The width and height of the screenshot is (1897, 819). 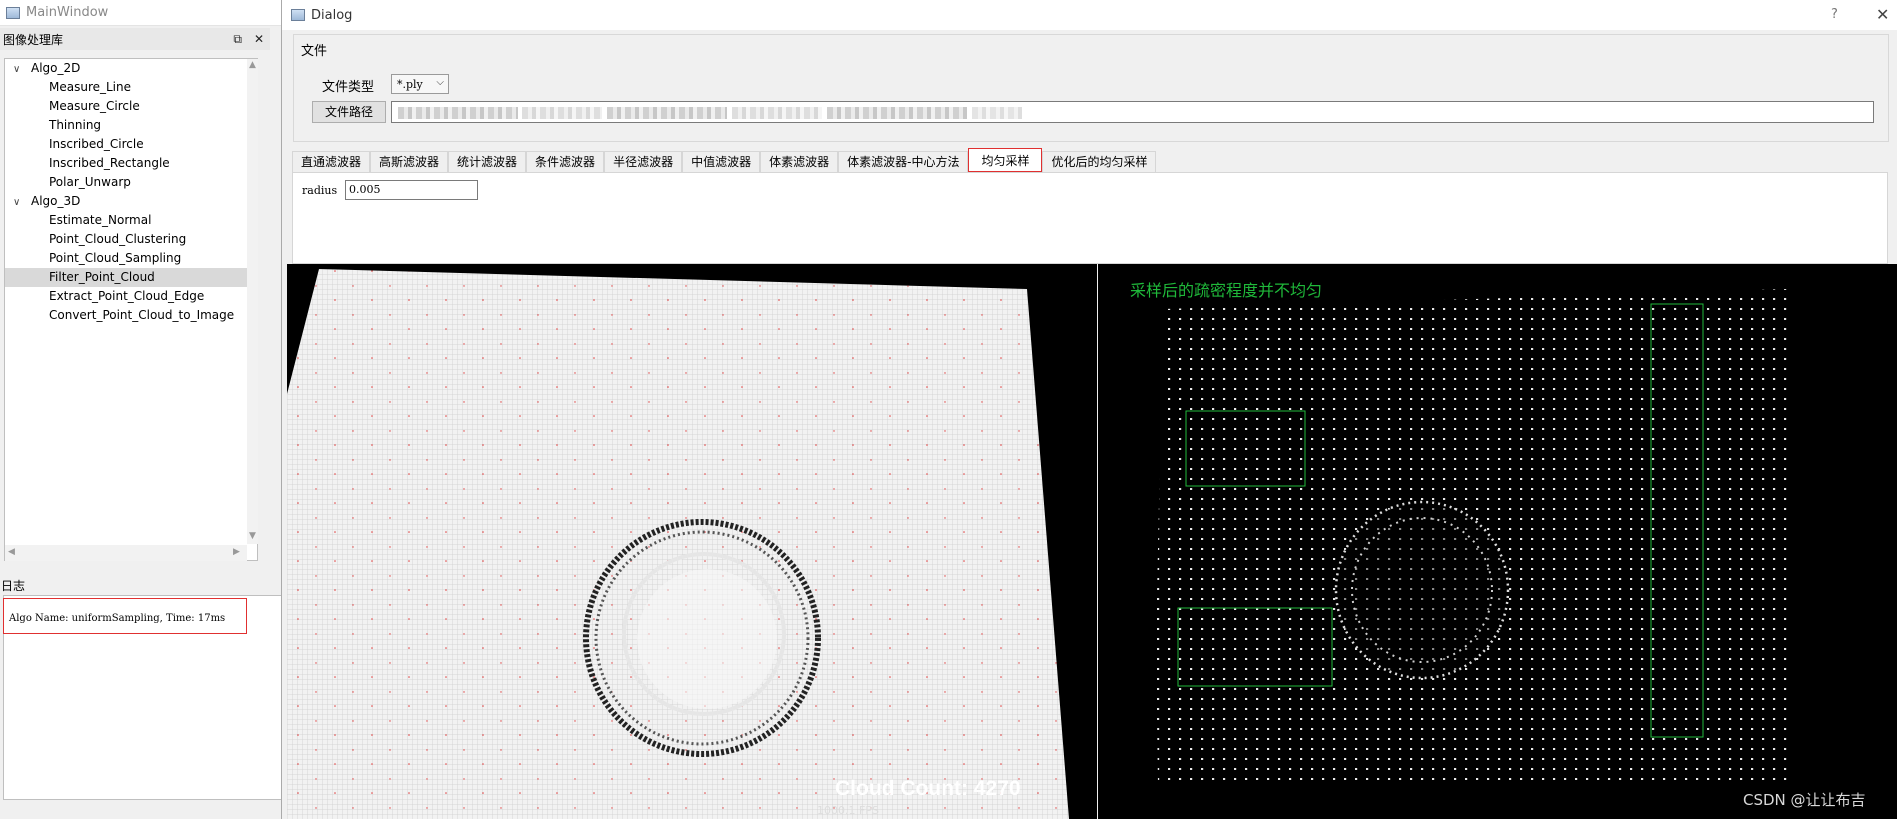 What do you see at coordinates (349, 112) in the screenshot?
I see `file-path-button: 文件路径` at bounding box center [349, 112].